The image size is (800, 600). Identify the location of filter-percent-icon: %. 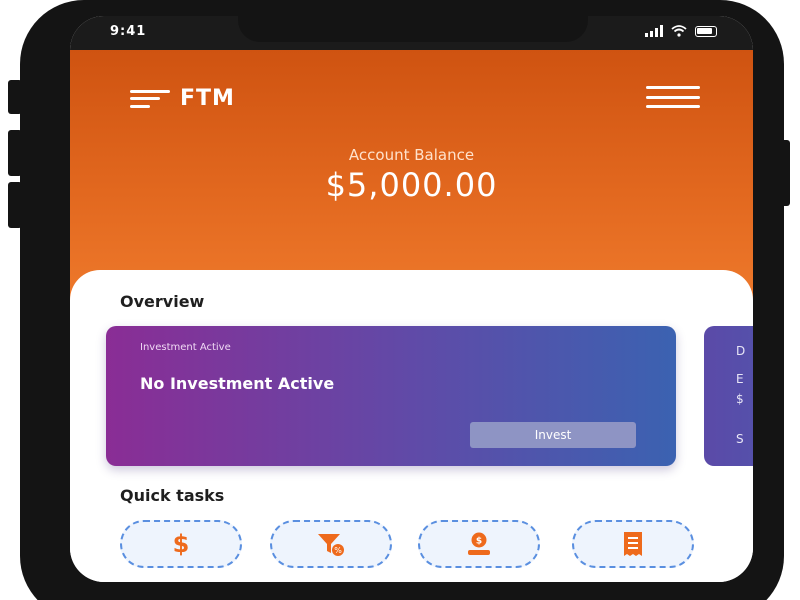
(331, 545).